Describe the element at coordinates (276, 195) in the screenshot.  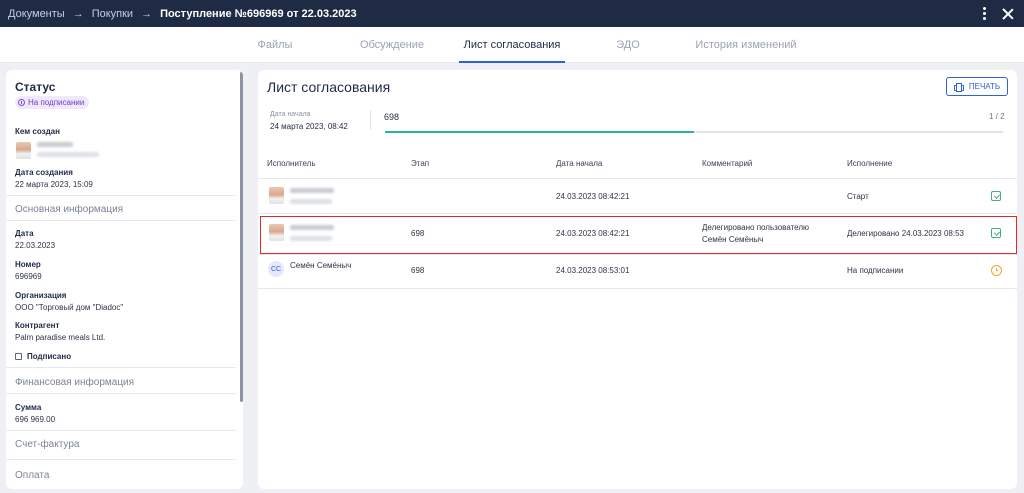
I see `executor-avatar` at that location.